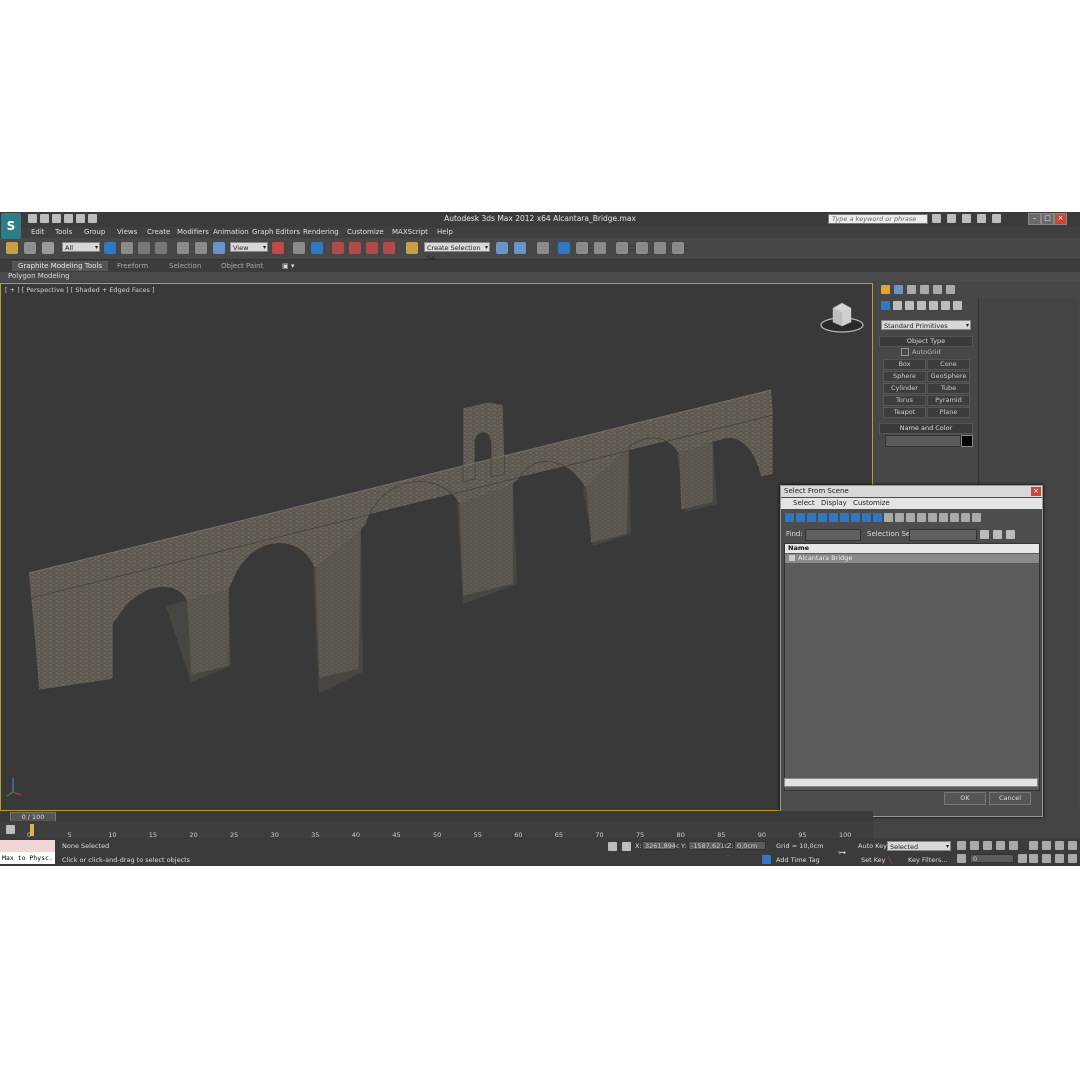  What do you see at coordinates (249, 247) in the screenshot?
I see `reference-coordinate-dropdown: View` at bounding box center [249, 247].